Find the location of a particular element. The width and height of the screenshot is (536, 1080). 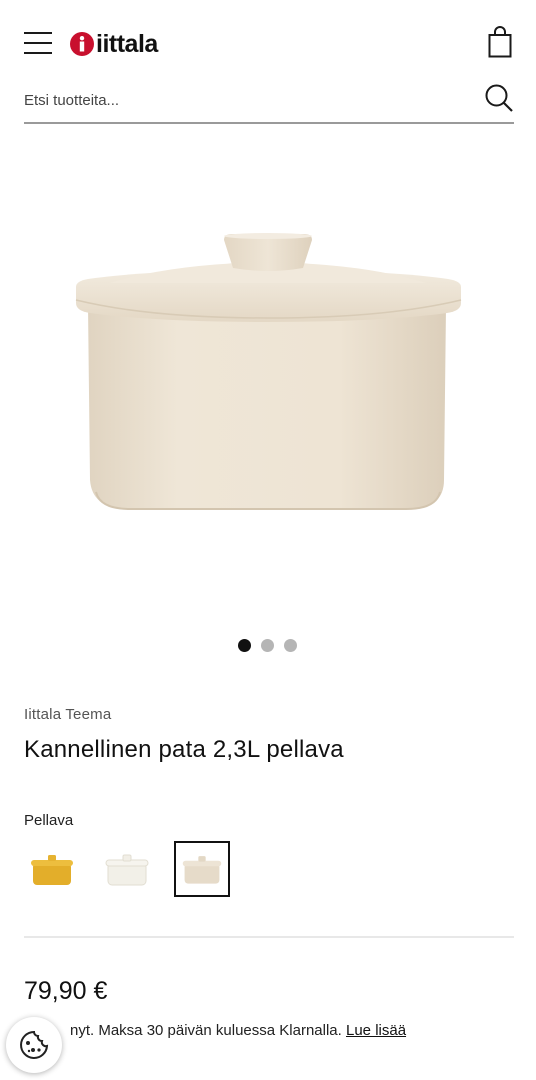

swatch-hunaja is located at coordinates (52, 869).